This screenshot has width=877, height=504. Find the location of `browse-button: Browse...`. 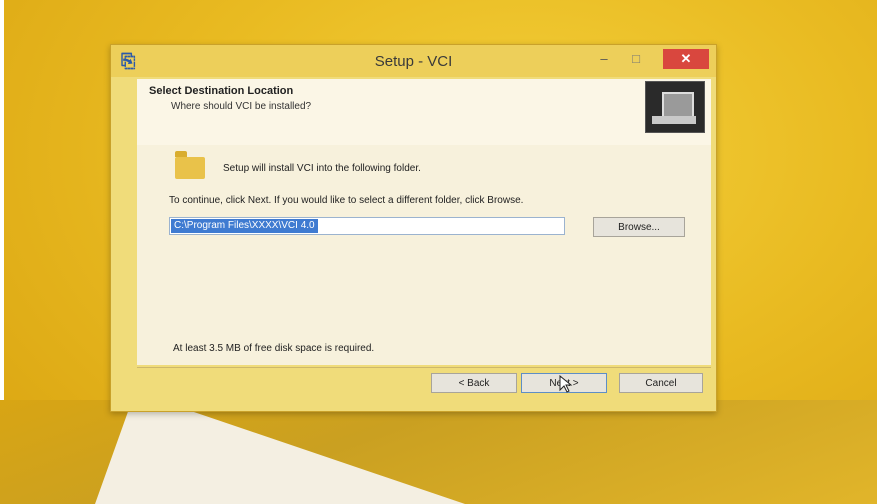

browse-button: Browse... is located at coordinates (639, 227).